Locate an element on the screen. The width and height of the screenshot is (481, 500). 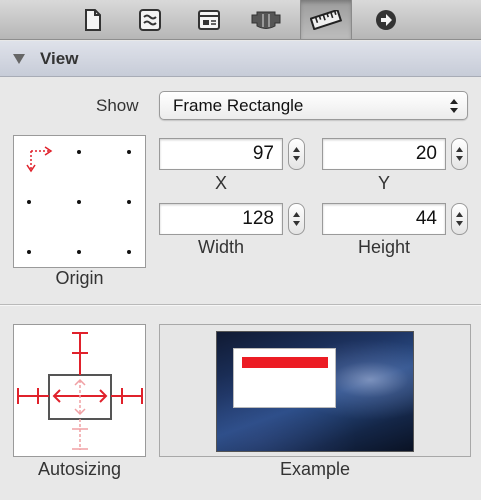
y-stepper is located at coordinates (459, 154).